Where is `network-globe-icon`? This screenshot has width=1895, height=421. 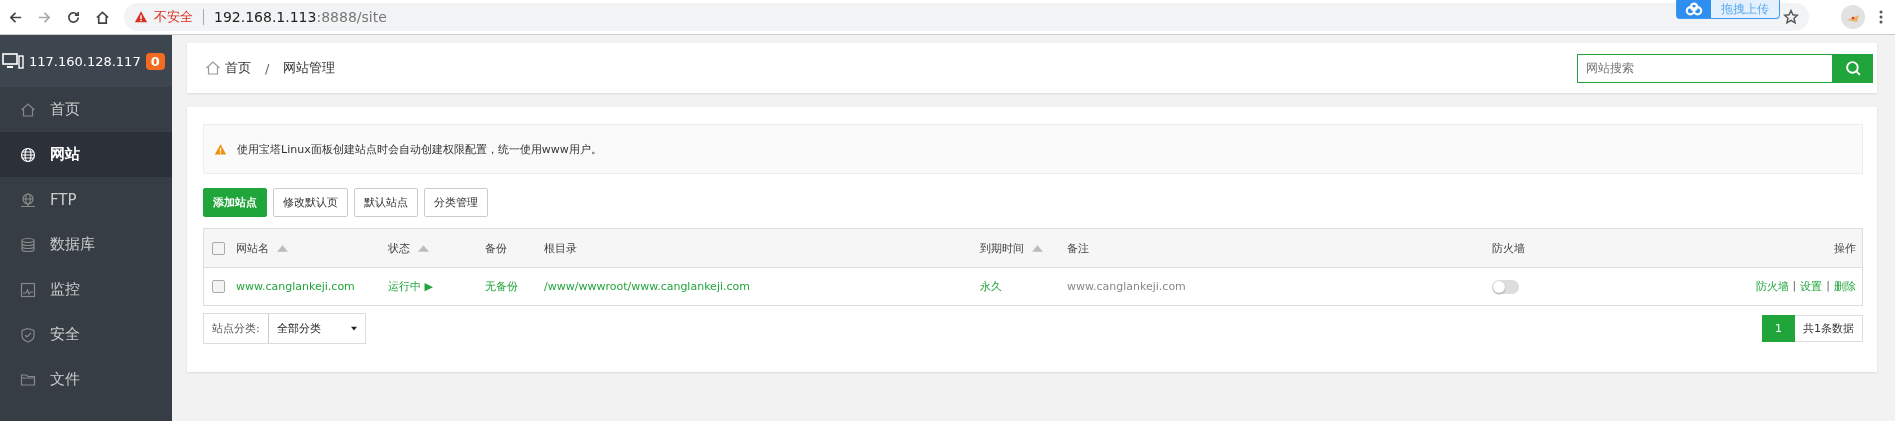 network-globe-icon is located at coordinates (28, 199).